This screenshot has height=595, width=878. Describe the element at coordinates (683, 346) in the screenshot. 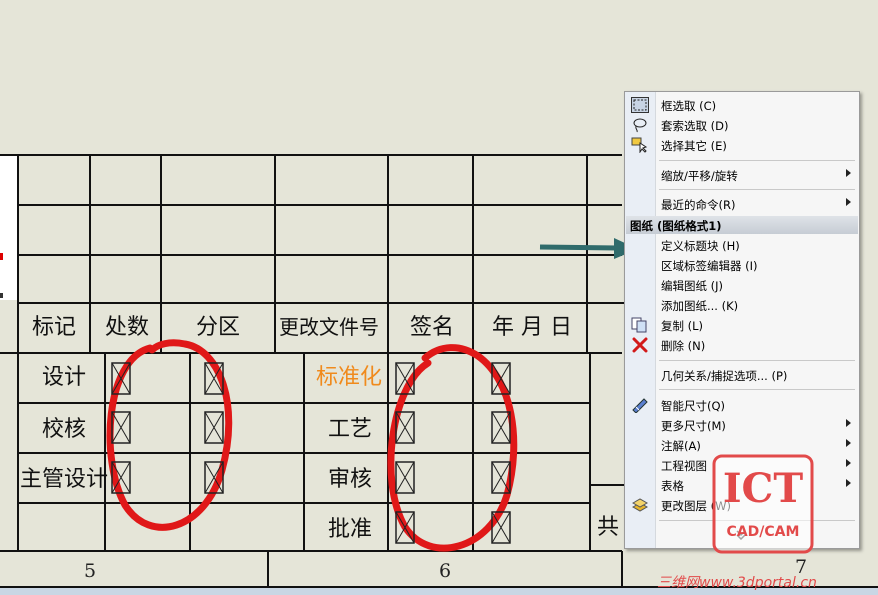

I see `menu-item-label: 删除 (N)` at that location.